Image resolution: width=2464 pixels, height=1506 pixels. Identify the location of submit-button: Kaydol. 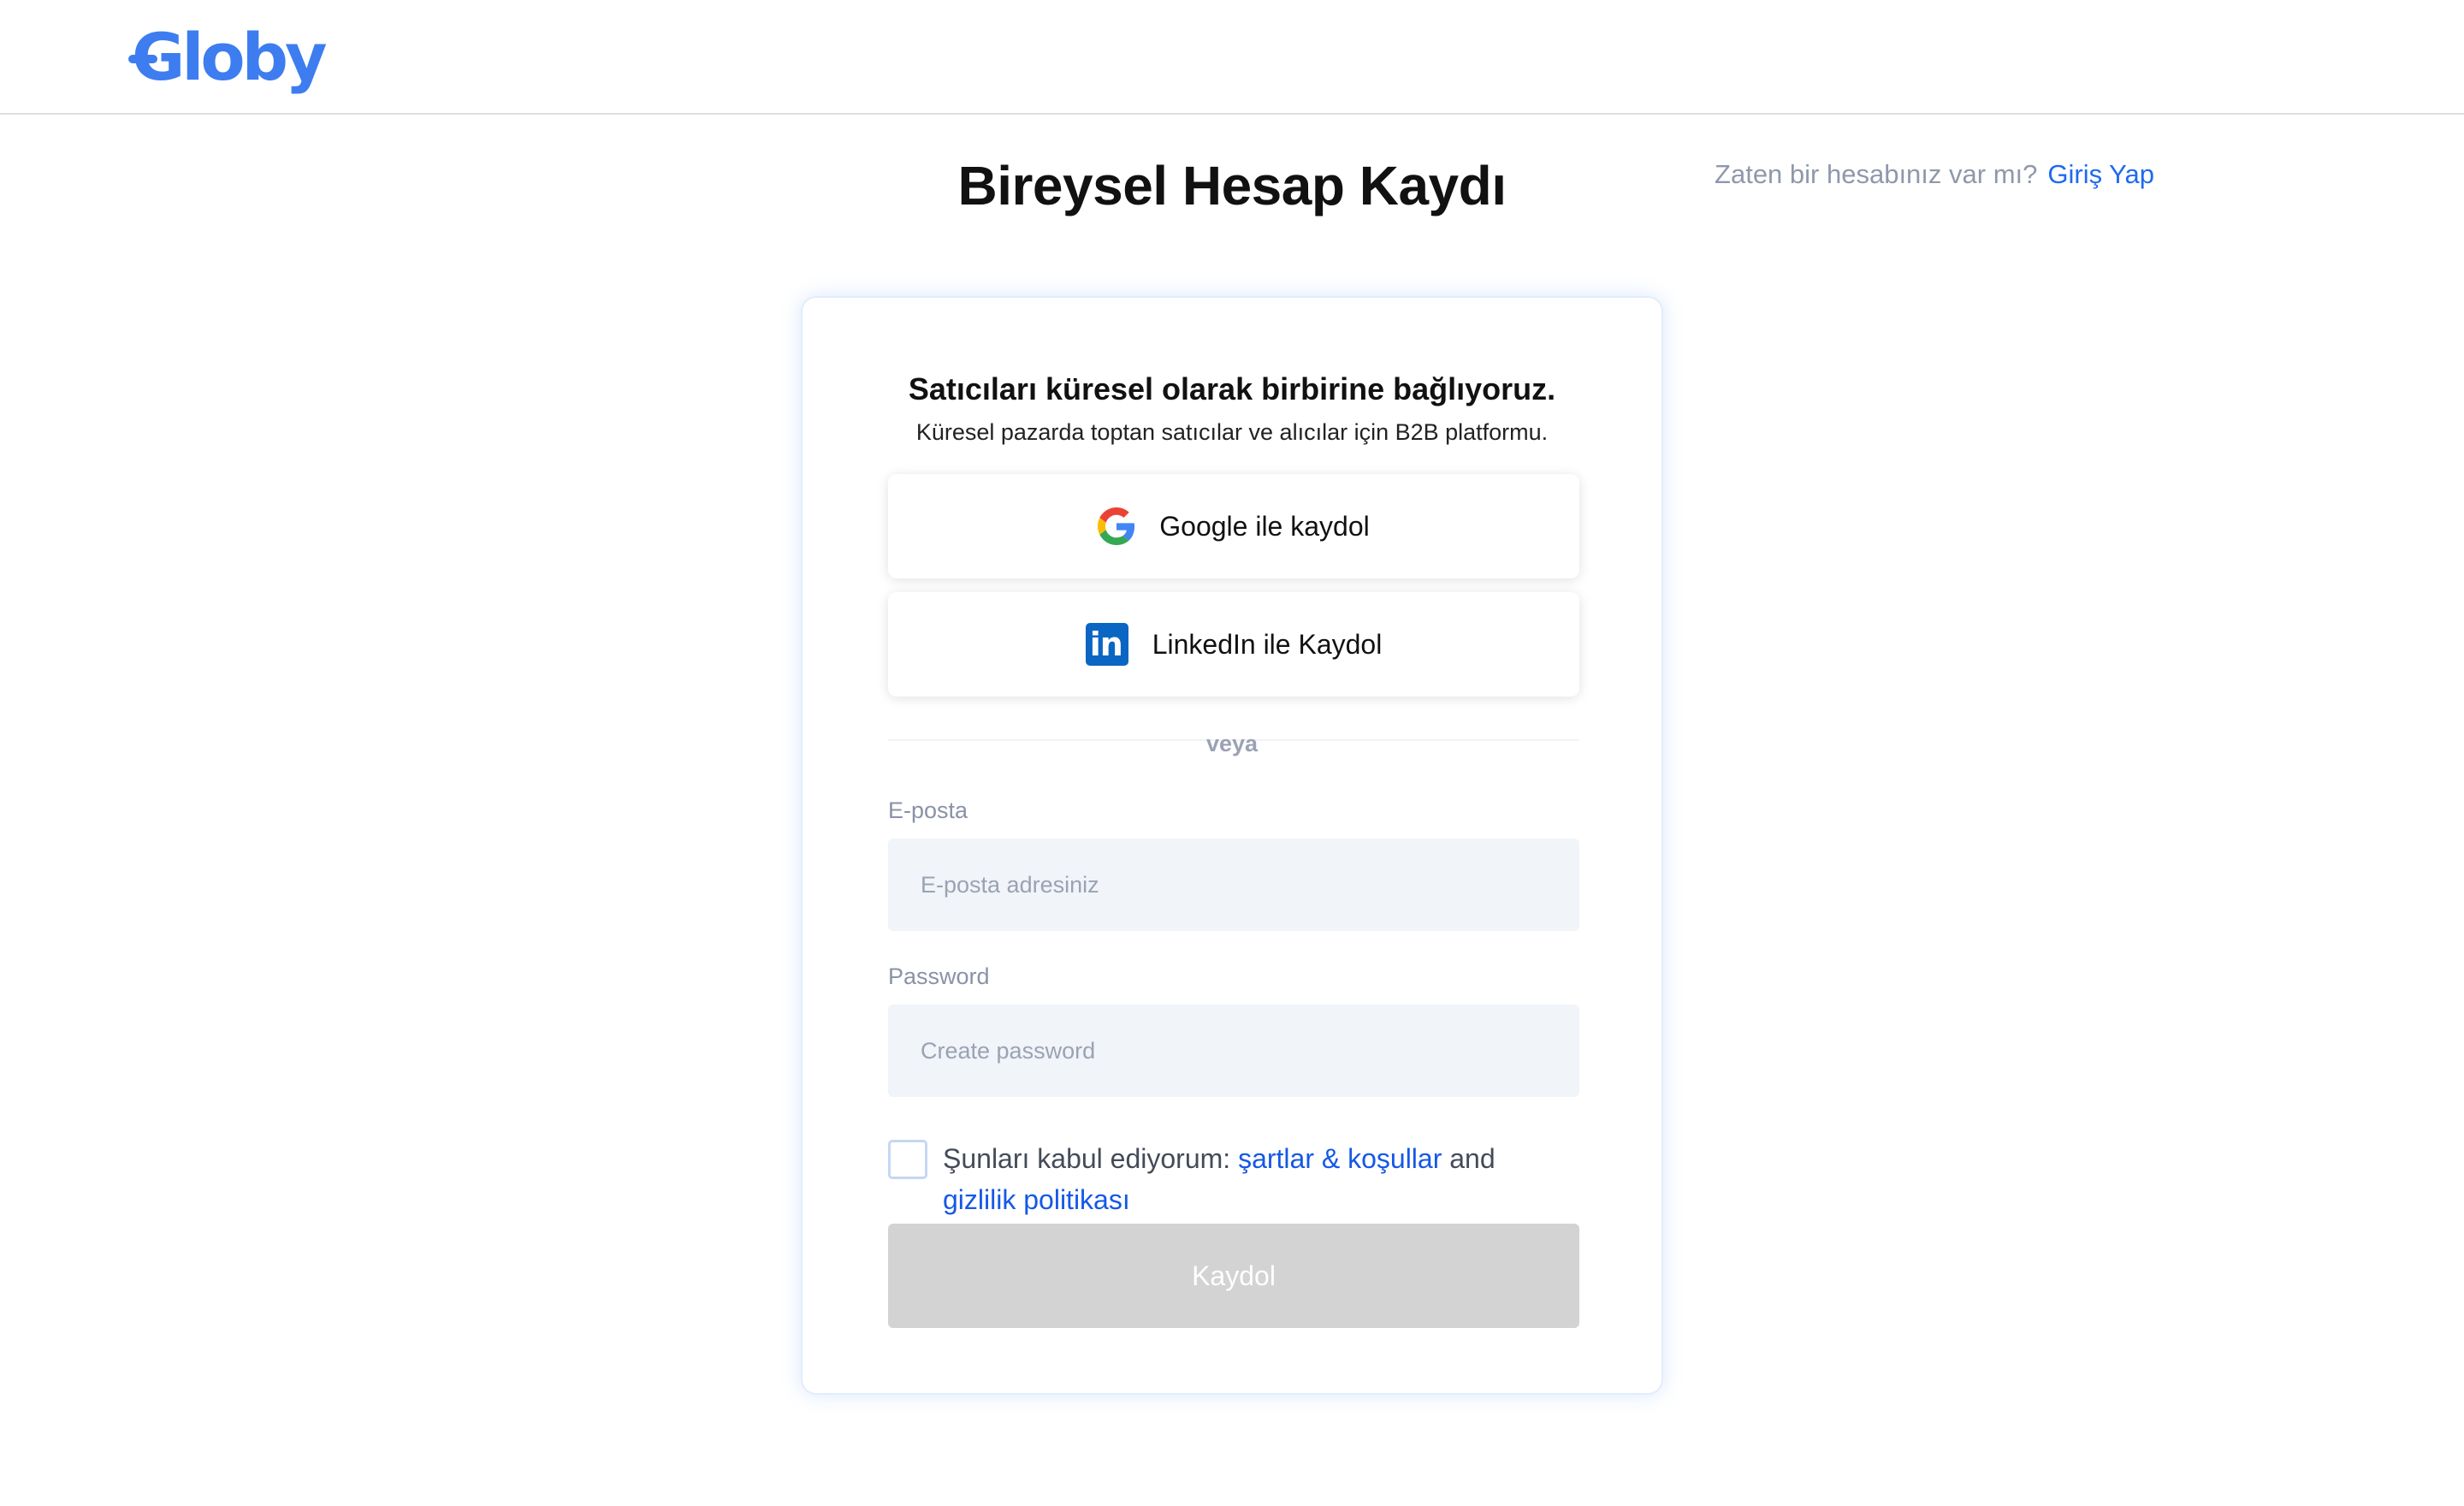
(1233, 1276).